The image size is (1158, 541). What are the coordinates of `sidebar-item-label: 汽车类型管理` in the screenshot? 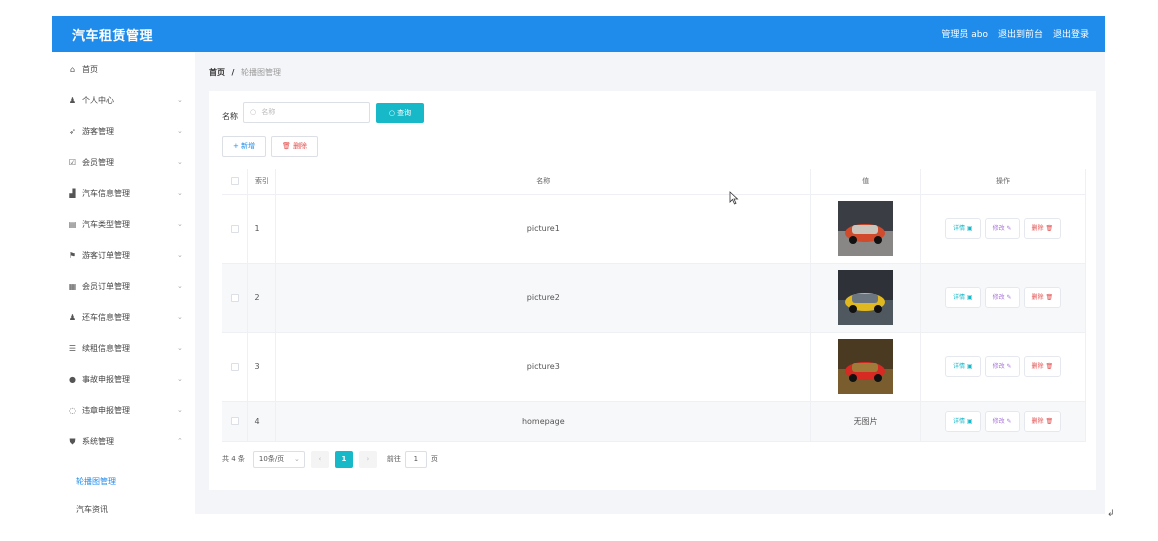 It's located at (106, 224).